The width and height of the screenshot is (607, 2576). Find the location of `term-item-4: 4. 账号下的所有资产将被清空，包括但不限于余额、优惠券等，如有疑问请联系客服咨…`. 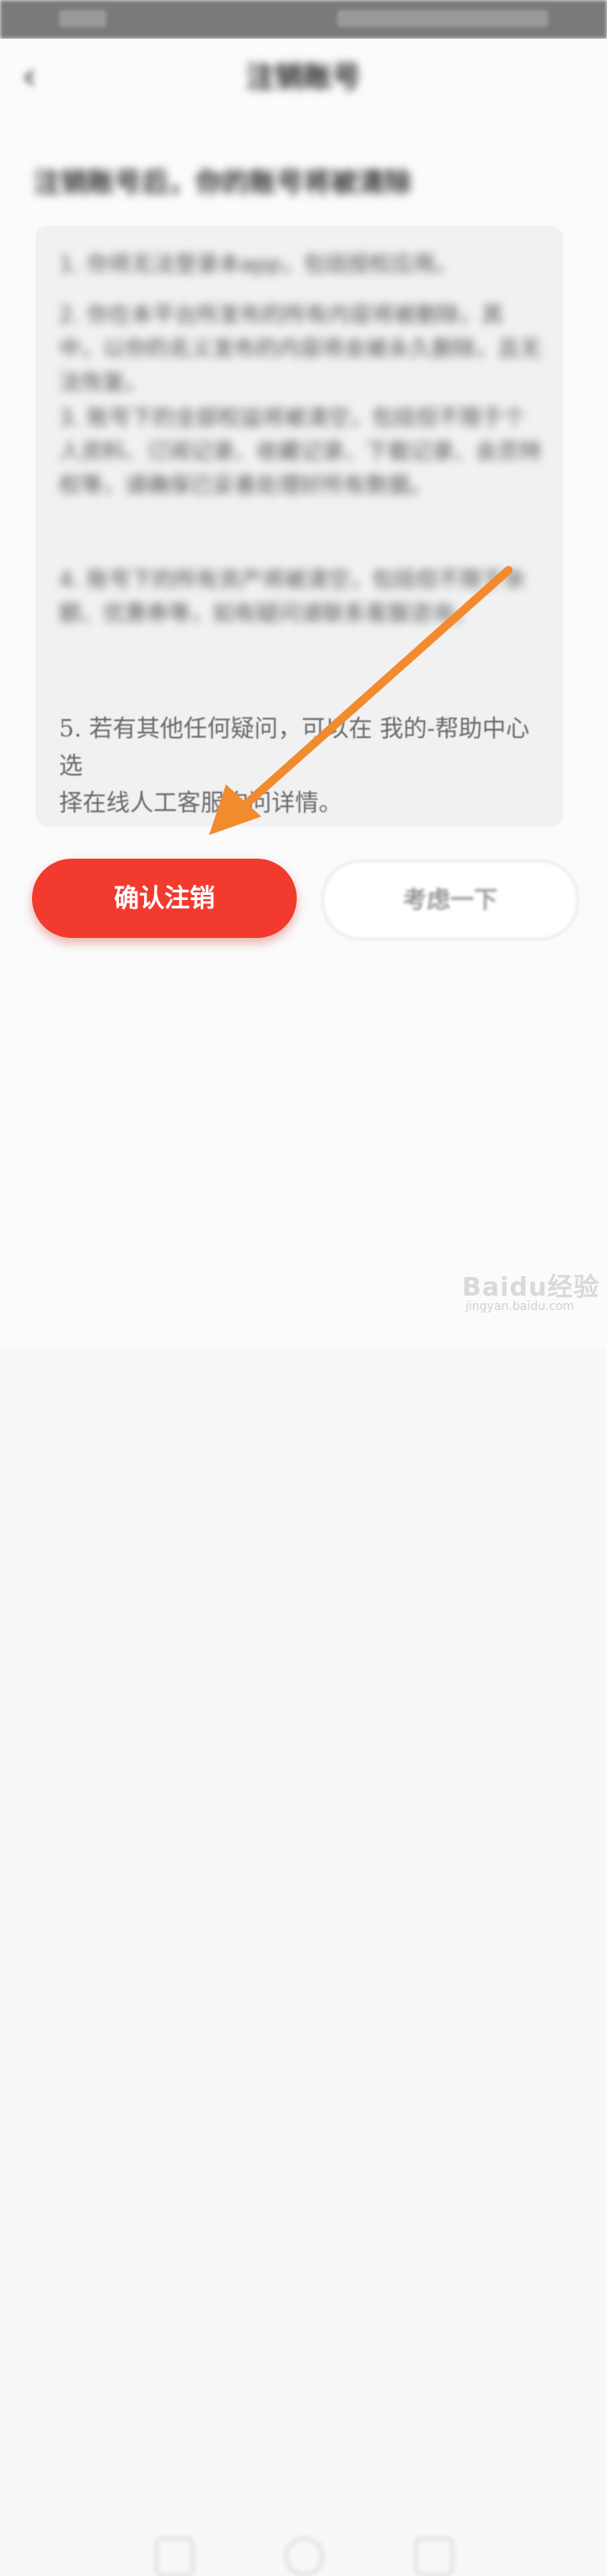

term-item-4: 4. 账号下的所有资产将被清空，包括但不限于余额、优惠券等，如有疑问请联系客服咨… is located at coordinates (292, 597).